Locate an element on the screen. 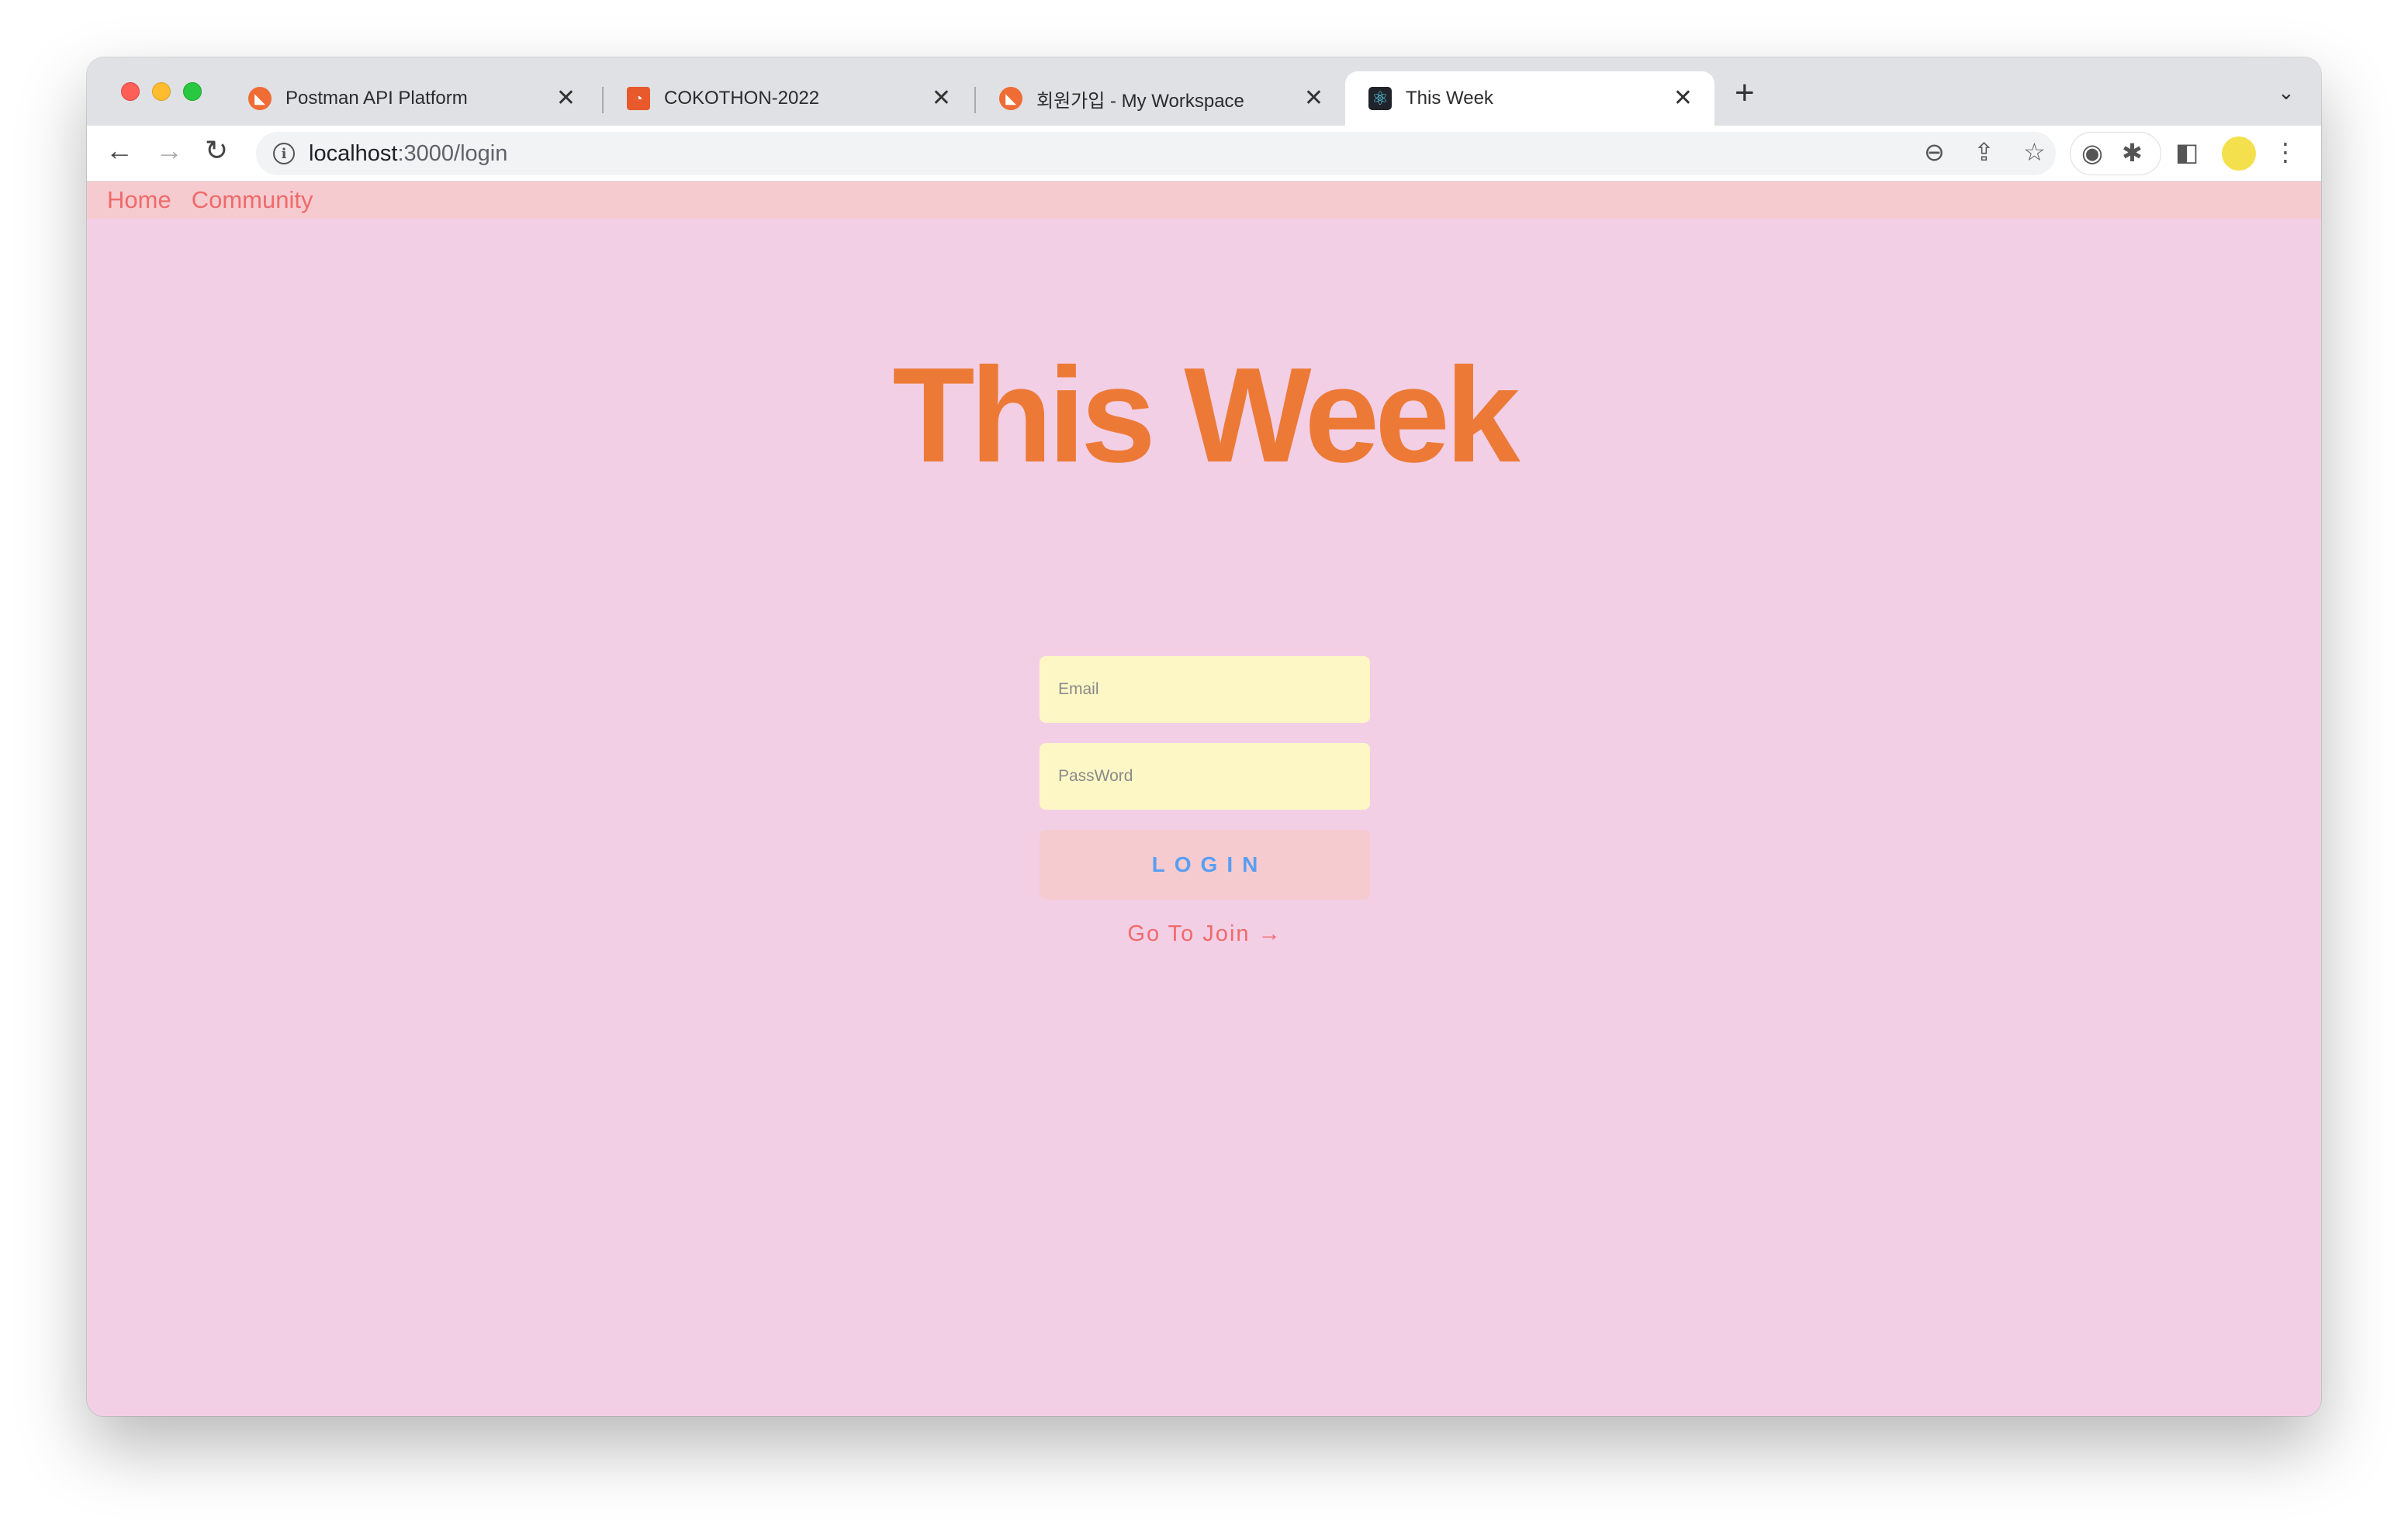  tab-label: COKOTHON-2022 is located at coordinates (742, 98).